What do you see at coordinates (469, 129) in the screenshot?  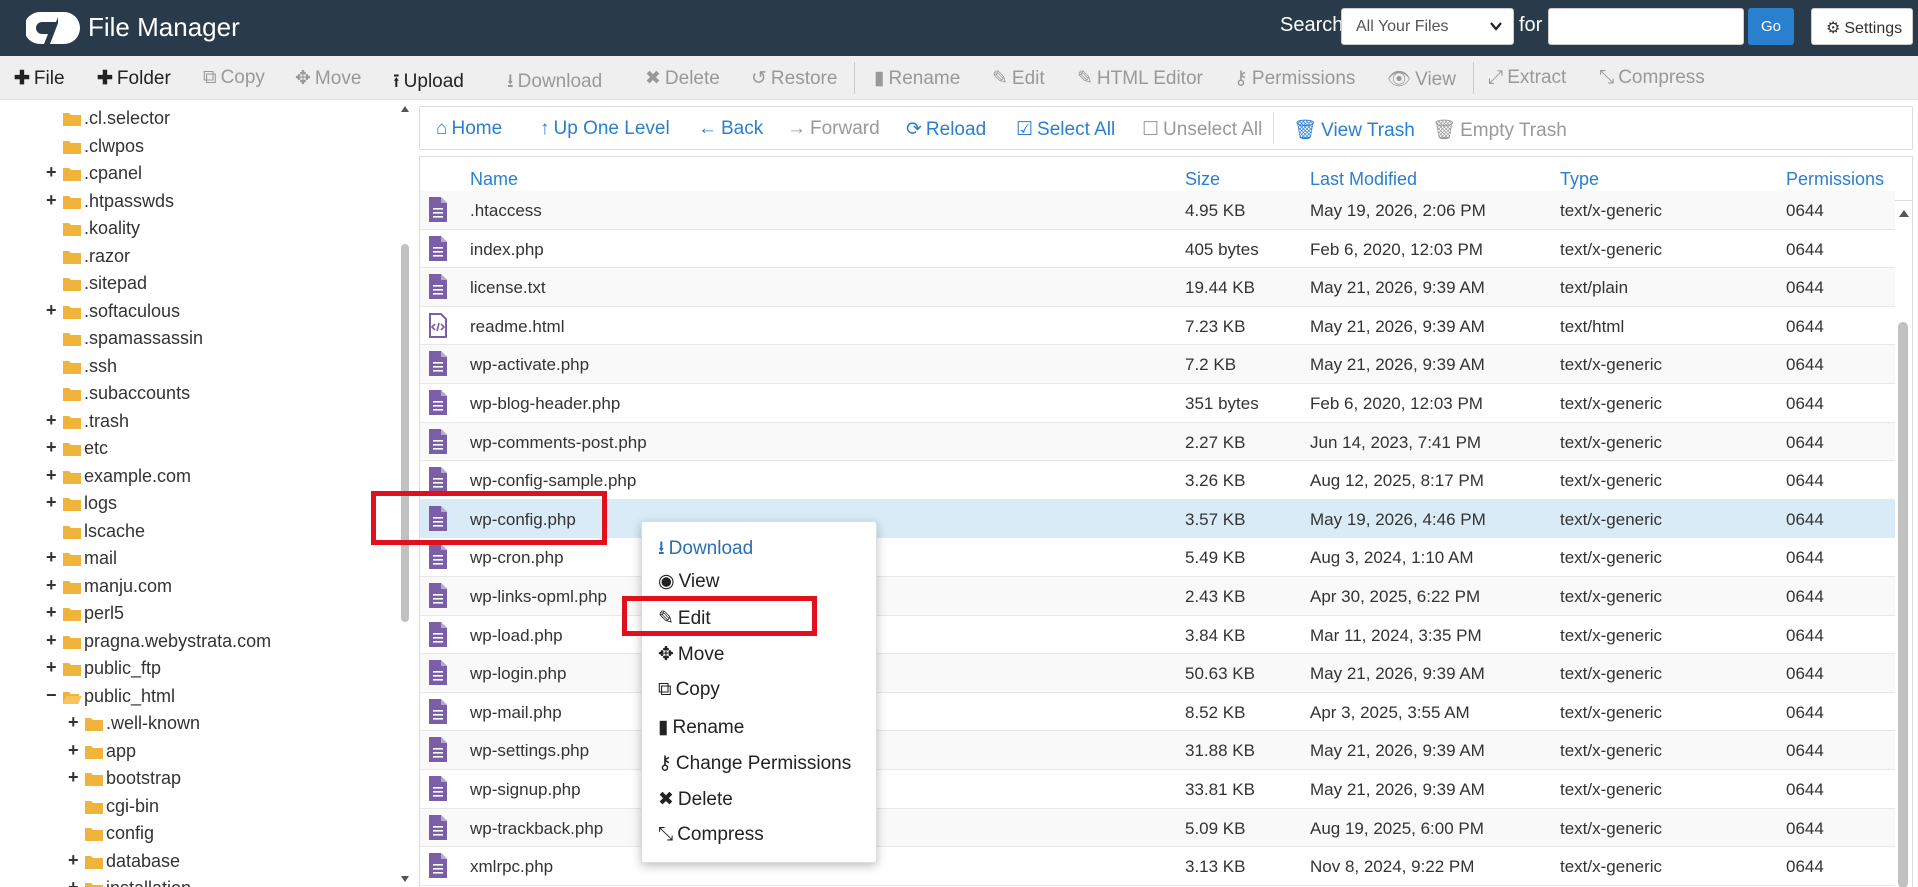 I see `home-button: ⌂ Home` at bounding box center [469, 129].